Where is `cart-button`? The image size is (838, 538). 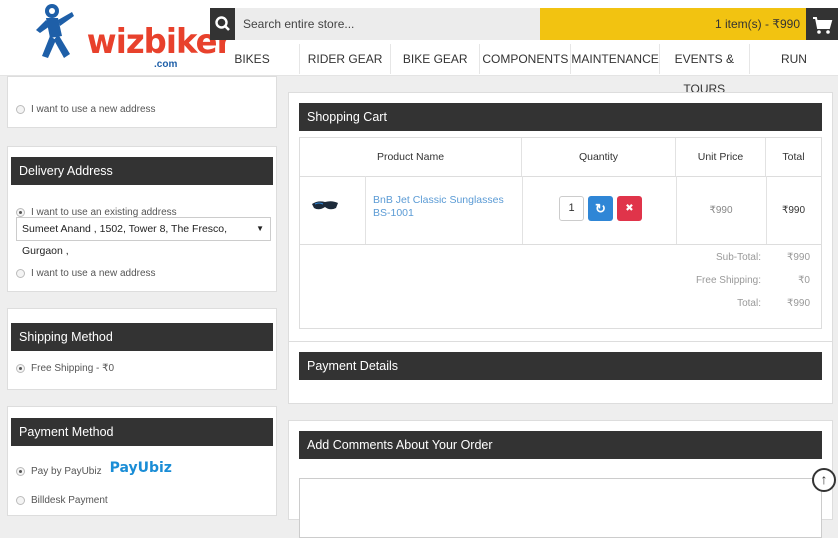 cart-button is located at coordinates (822, 24).